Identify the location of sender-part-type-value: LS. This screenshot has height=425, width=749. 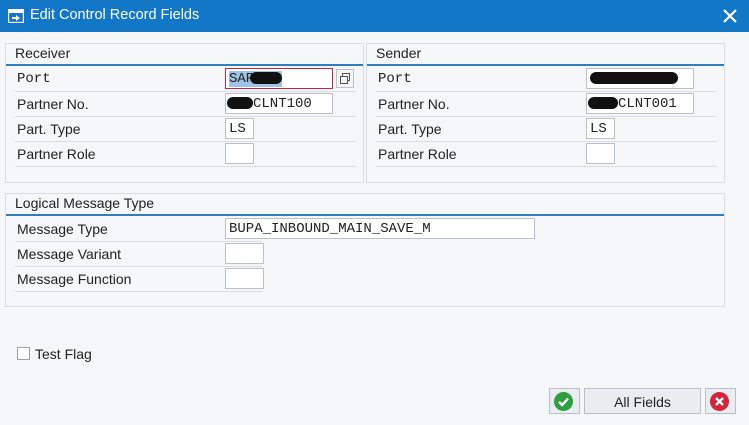
(598, 129).